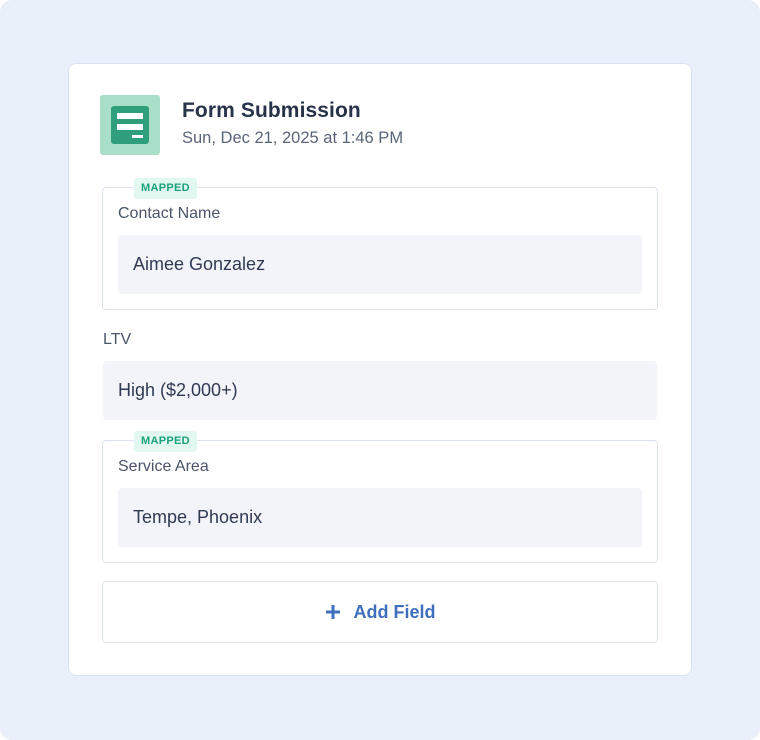  I want to click on form-icon, so click(130, 125).